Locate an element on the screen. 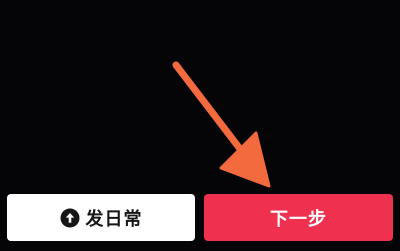 The height and width of the screenshot is (251, 400). daily-post-button: 发日常 is located at coordinates (101, 217).